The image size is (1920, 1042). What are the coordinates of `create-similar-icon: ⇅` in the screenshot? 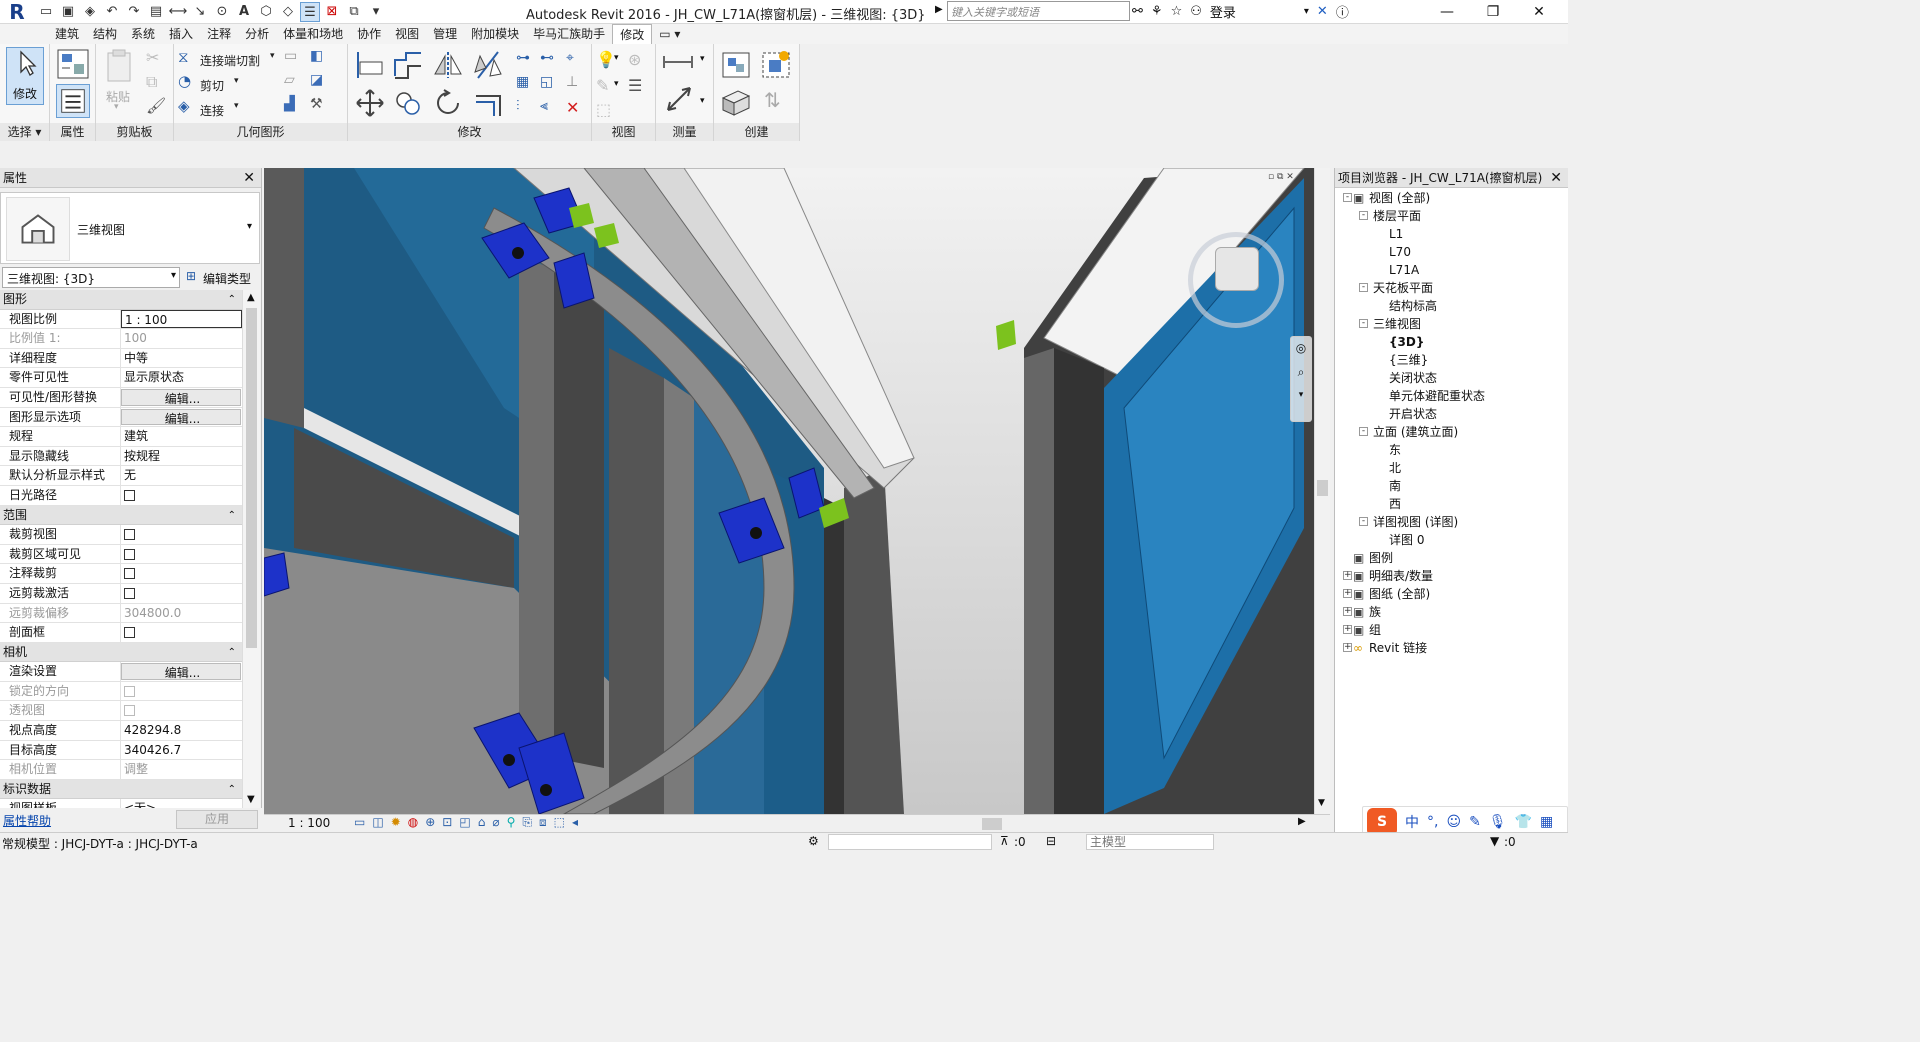 It's located at (776, 100).